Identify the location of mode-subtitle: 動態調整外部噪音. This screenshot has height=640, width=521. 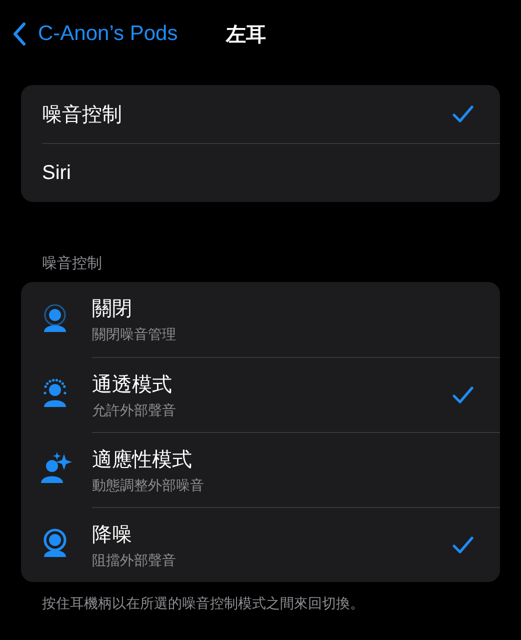
(148, 485).